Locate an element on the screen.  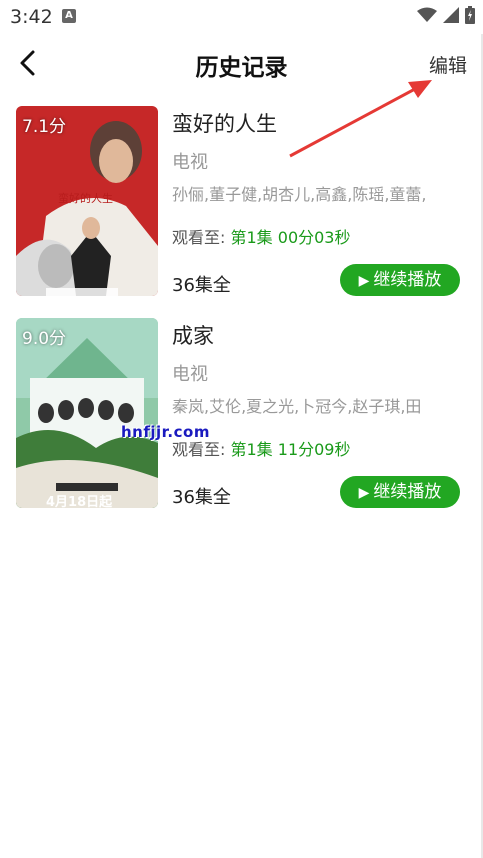
battery-icon is located at coordinates (470, 15).